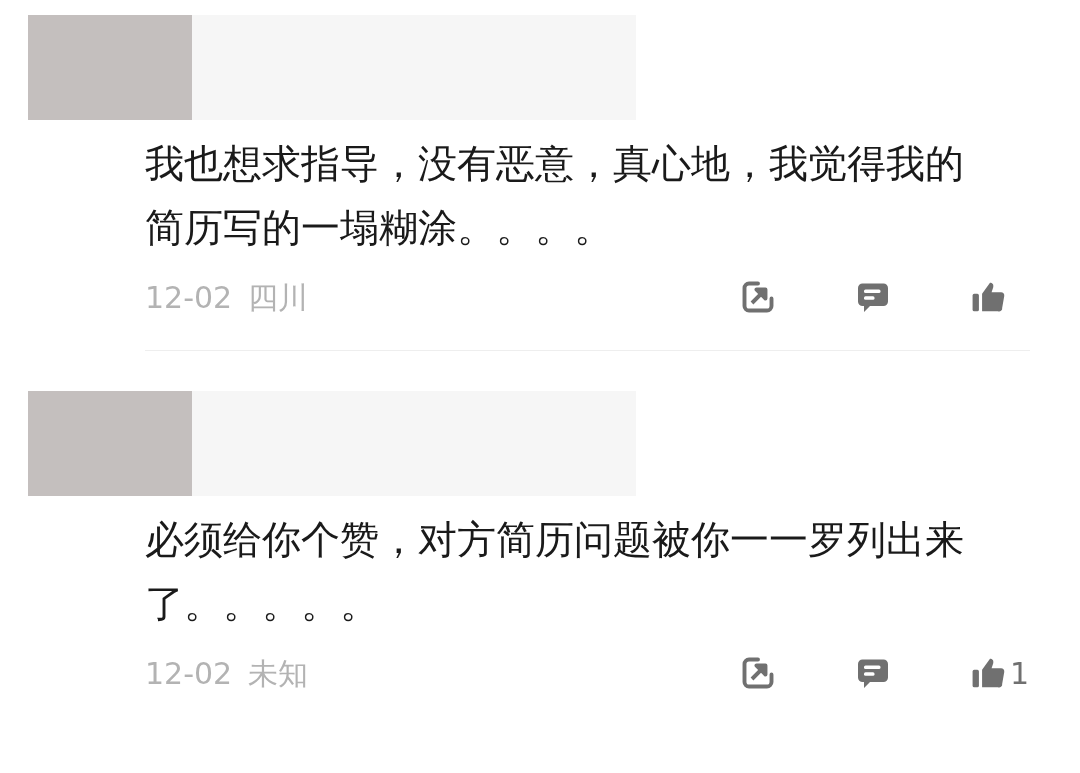 Image resolution: width=1080 pixels, height=773 pixels. What do you see at coordinates (555, 196) in the screenshot?
I see `comment-text: 我也想求指导，没有恶意，真心地，我觉得我的简历写的一塌糊涂。。。。` at bounding box center [555, 196].